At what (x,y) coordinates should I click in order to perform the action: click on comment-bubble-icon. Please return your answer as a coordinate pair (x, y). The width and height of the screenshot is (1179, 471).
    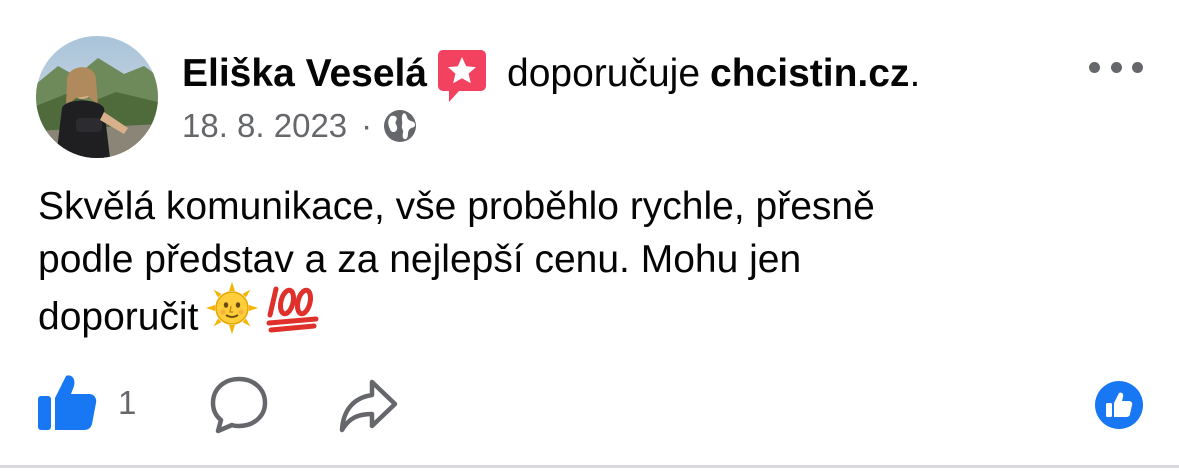
    Looking at the image, I should click on (239, 405).